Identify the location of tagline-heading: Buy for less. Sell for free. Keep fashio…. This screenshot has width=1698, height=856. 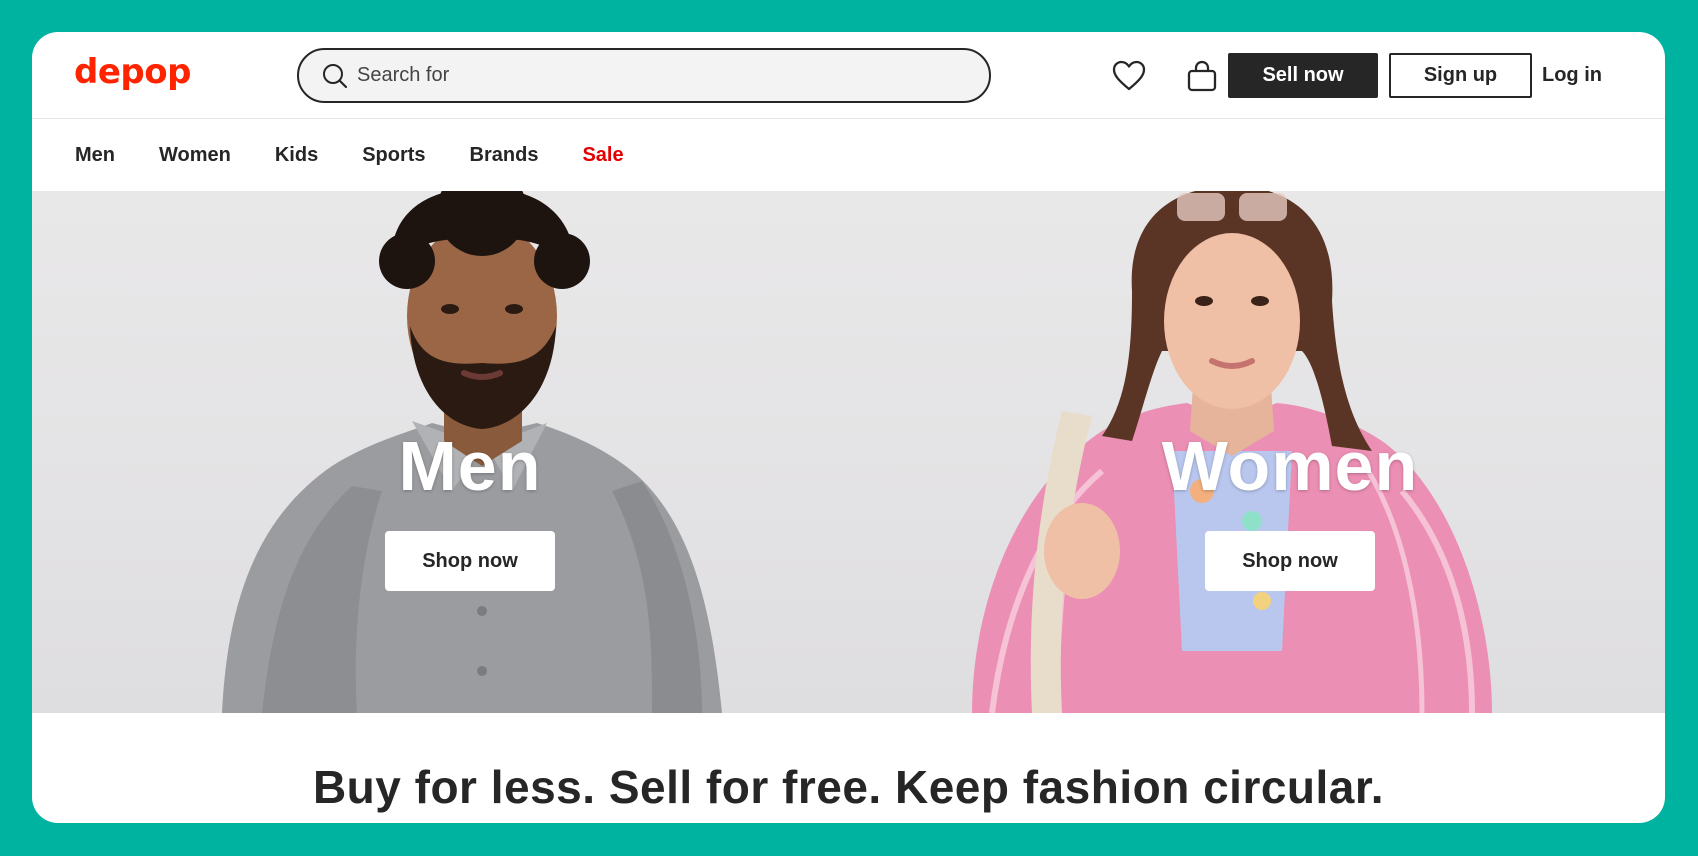
(848, 787).